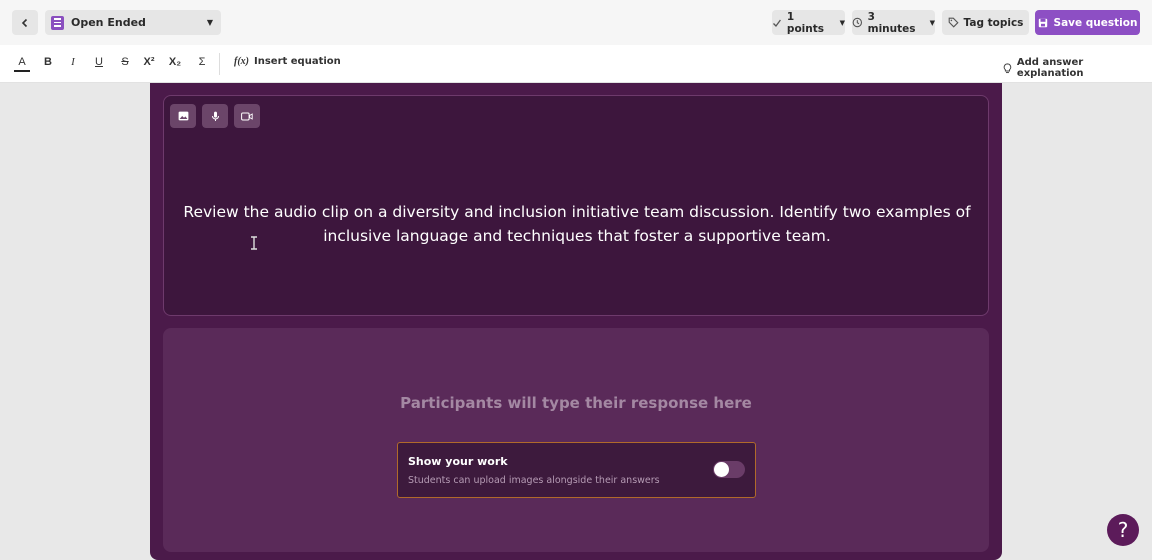  What do you see at coordinates (241, 61) in the screenshot?
I see `function-icon: f(x)` at bounding box center [241, 61].